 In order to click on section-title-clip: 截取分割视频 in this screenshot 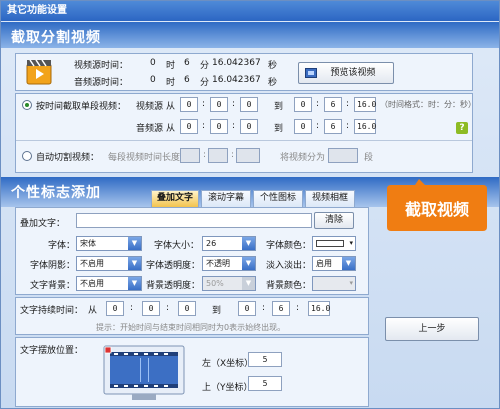, I will do `click(56, 38)`.